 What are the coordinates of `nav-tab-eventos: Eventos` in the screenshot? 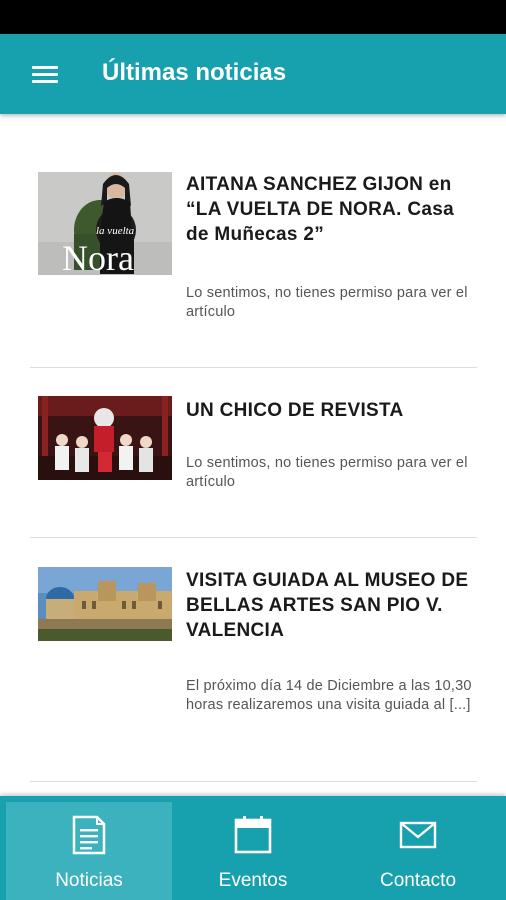 It's located at (253, 851).